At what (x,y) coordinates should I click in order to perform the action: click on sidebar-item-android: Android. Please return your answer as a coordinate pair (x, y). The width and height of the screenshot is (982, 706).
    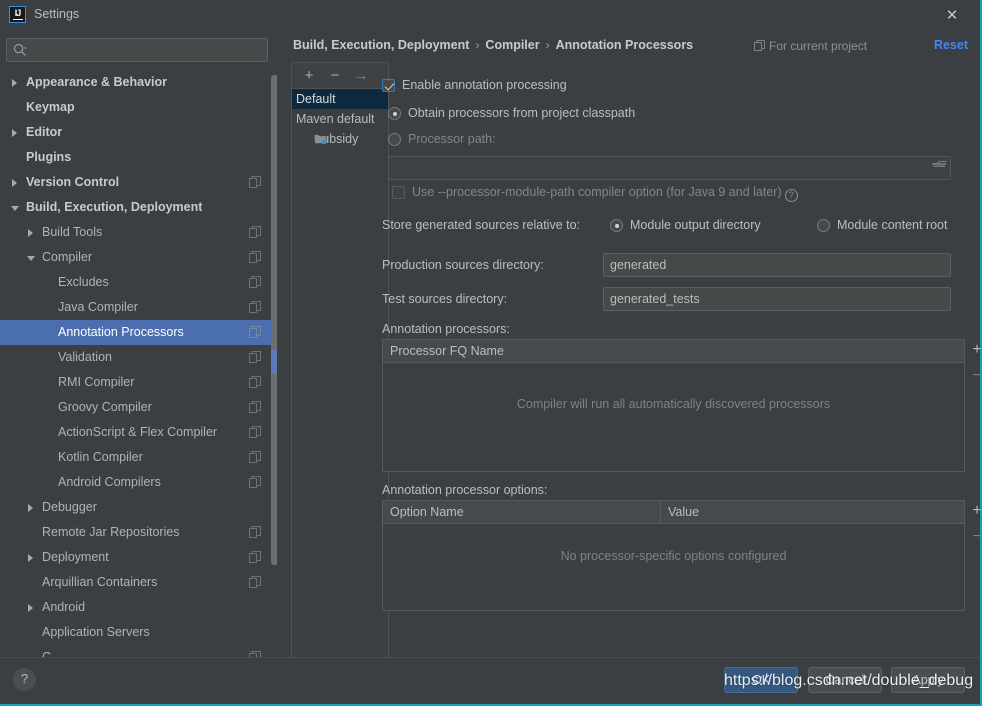
    Looking at the image, I should click on (138, 607).